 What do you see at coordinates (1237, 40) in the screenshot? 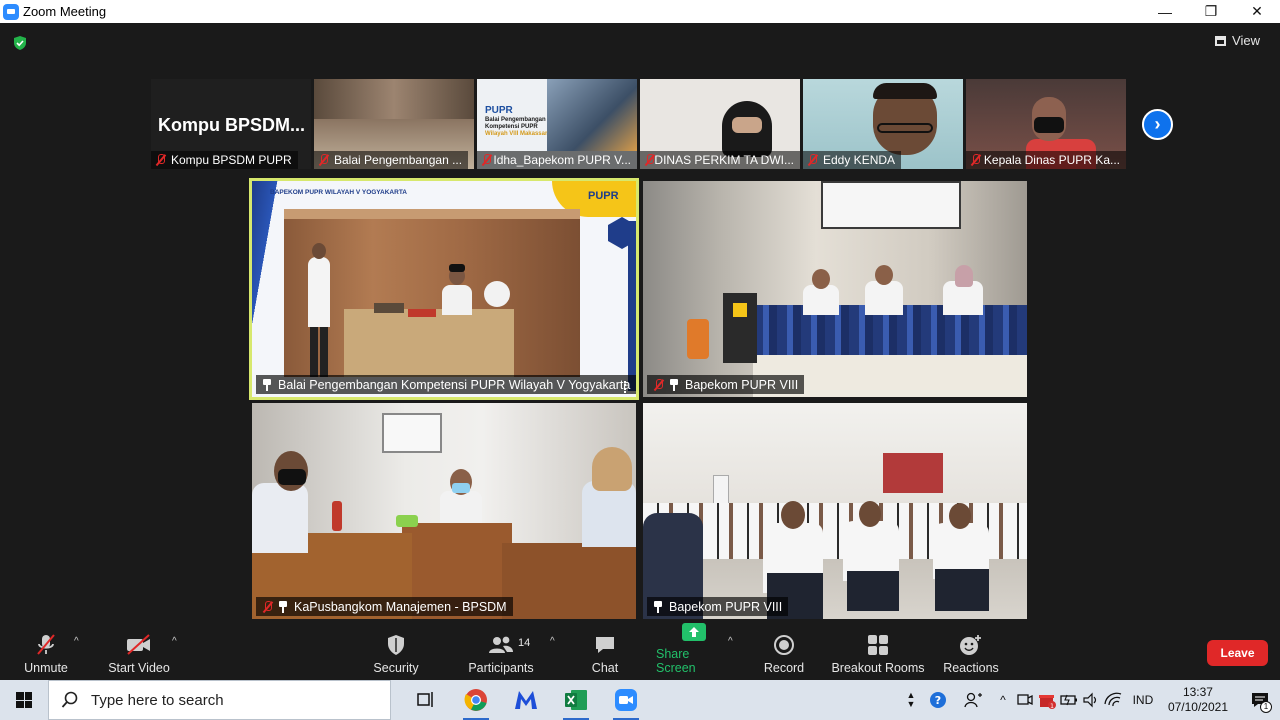
I see `view-button: View` at bounding box center [1237, 40].